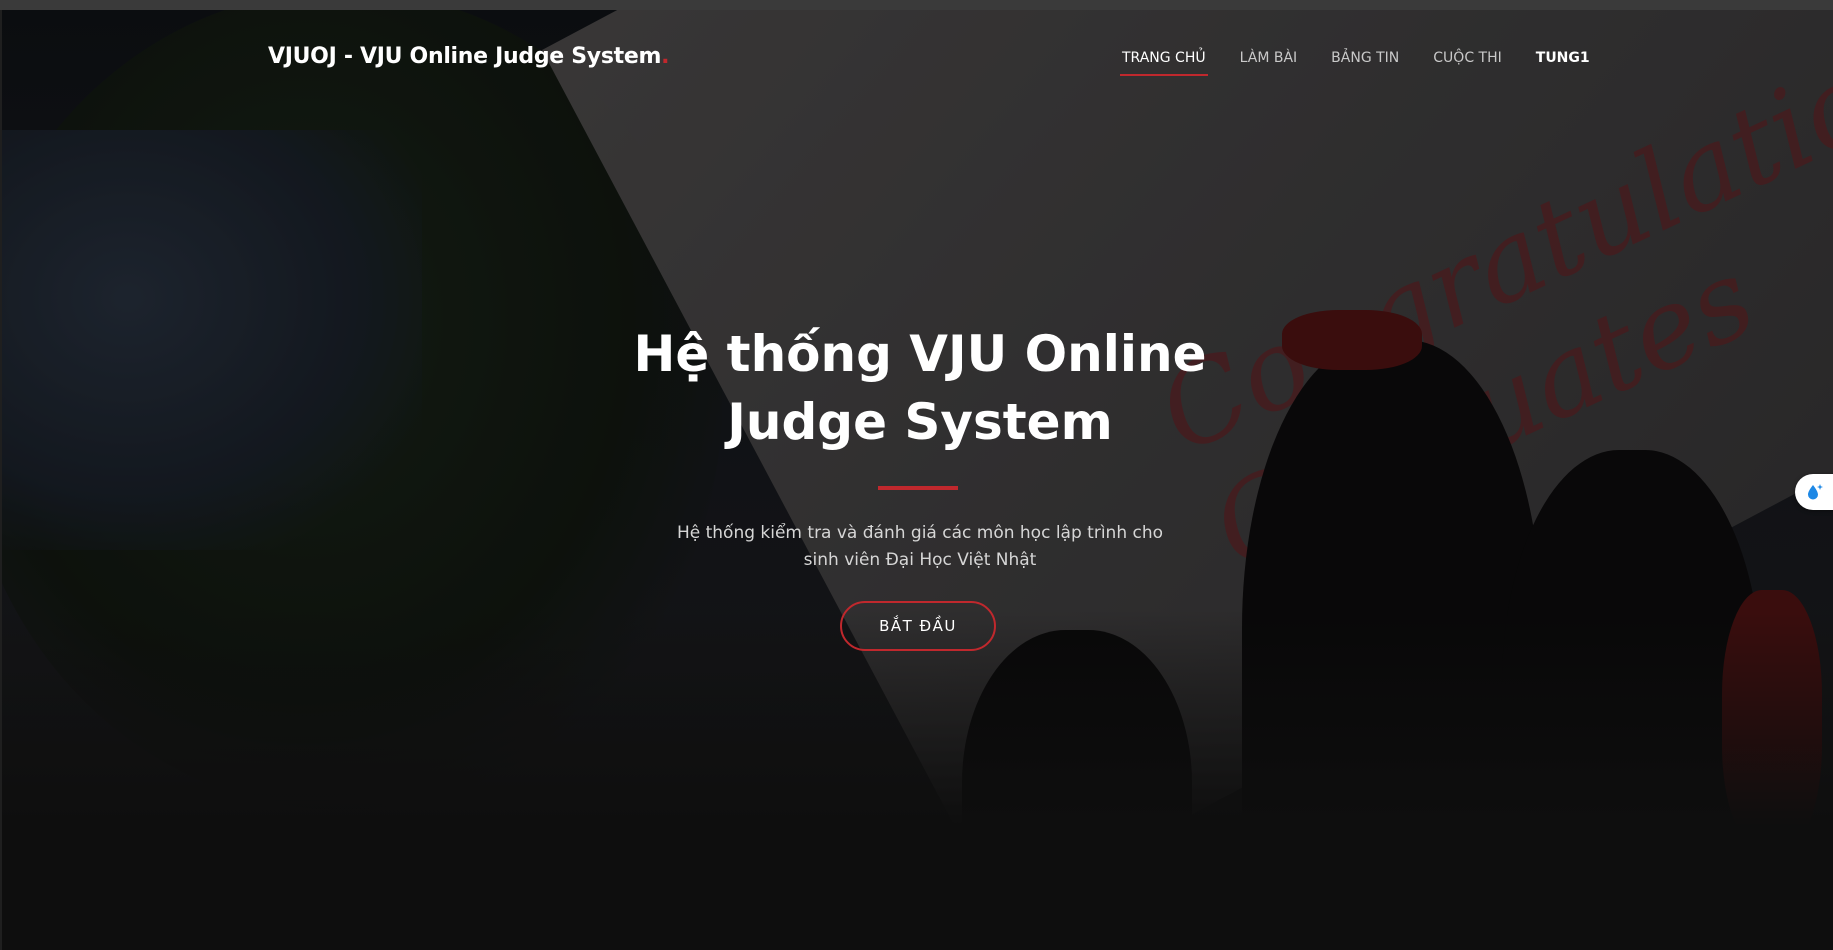 The image size is (1833, 950). What do you see at coordinates (920, 560) in the screenshot?
I see `hero-subtitle-line2: sinh viên Đại Học Việt Nhật` at bounding box center [920, 560].